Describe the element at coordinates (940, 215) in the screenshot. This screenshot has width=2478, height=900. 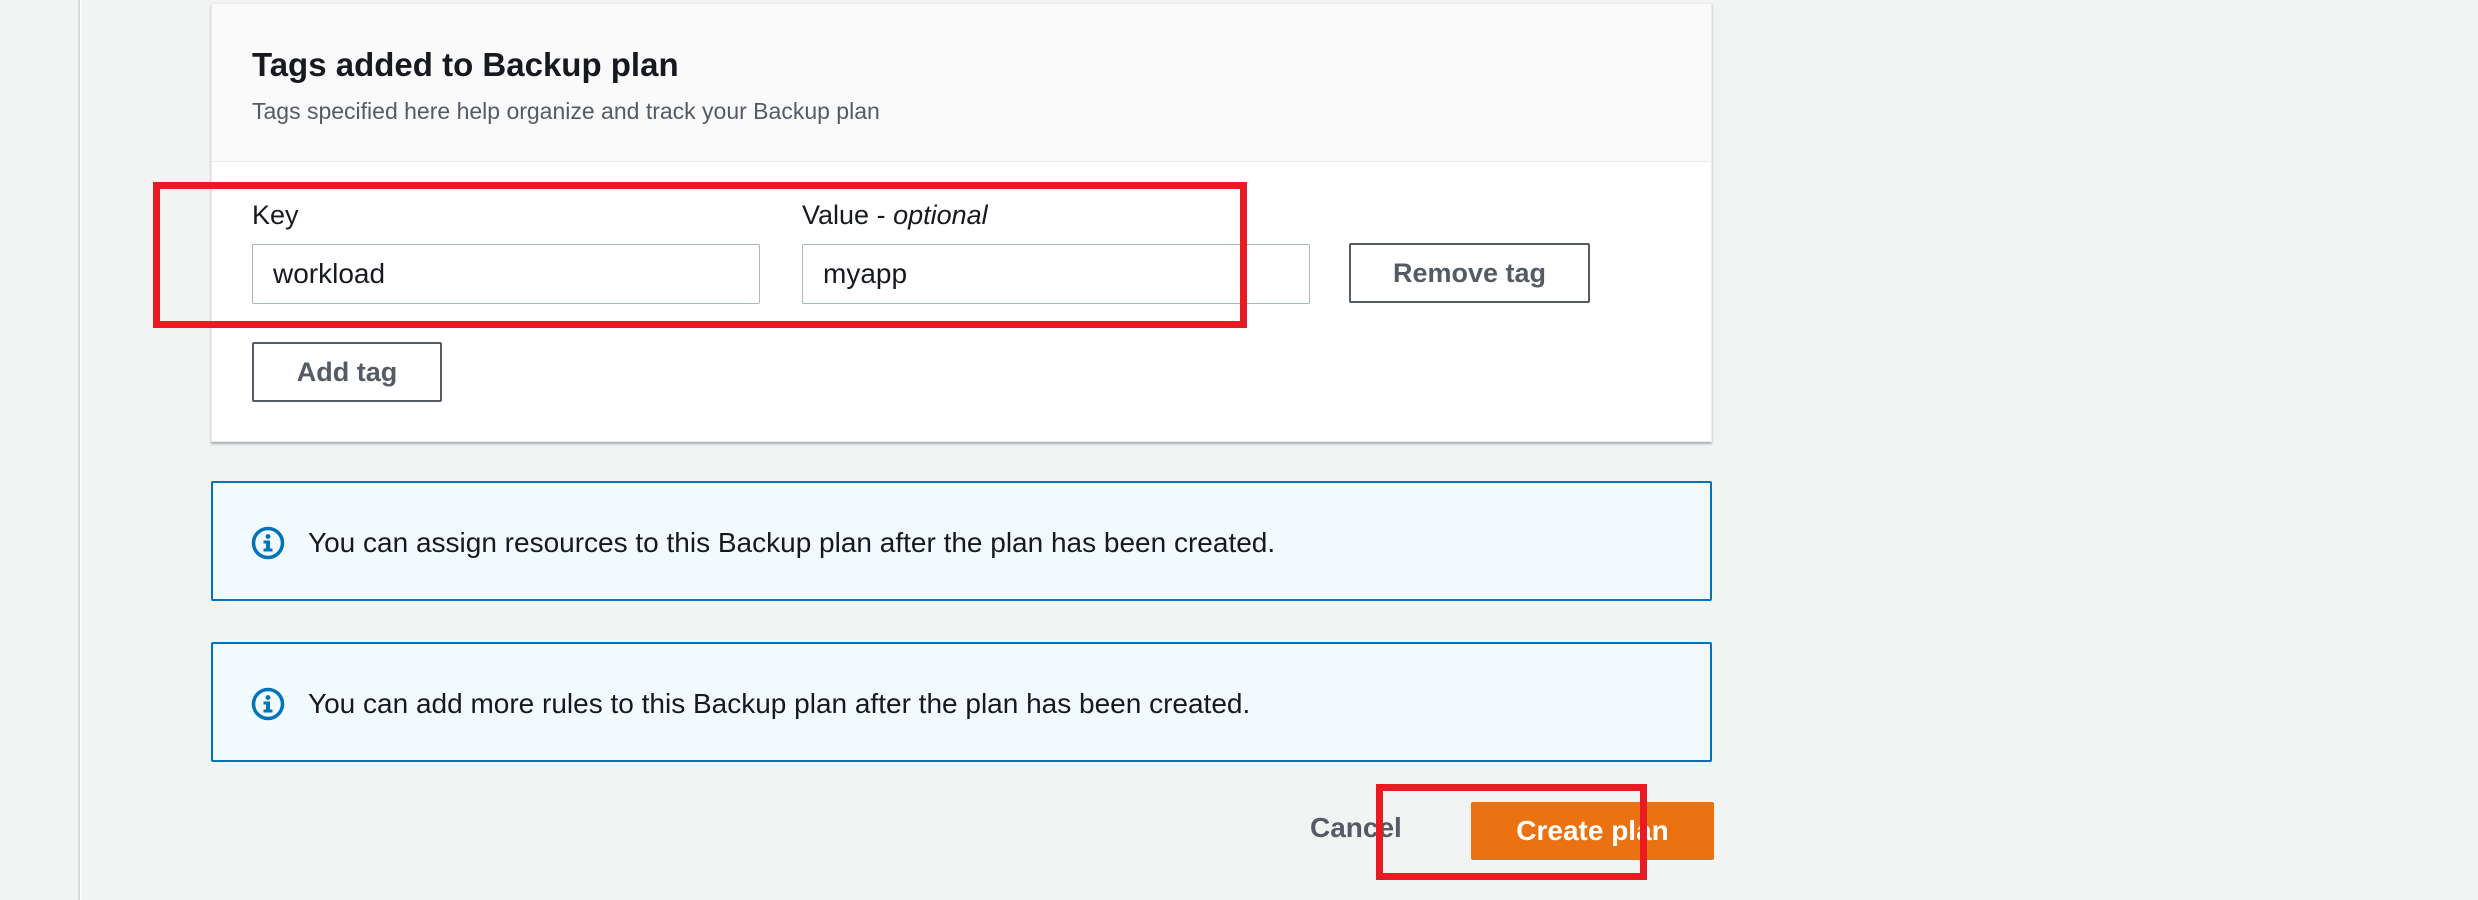
I see `optional-label: optional` at that location.